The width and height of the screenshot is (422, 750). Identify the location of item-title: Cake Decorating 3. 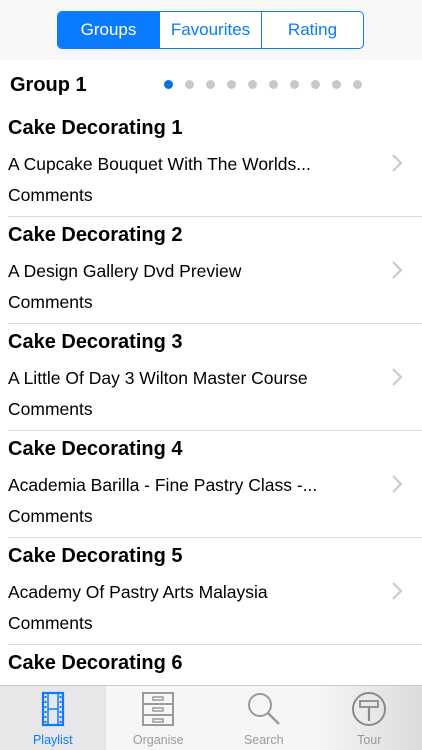
(95, 342).